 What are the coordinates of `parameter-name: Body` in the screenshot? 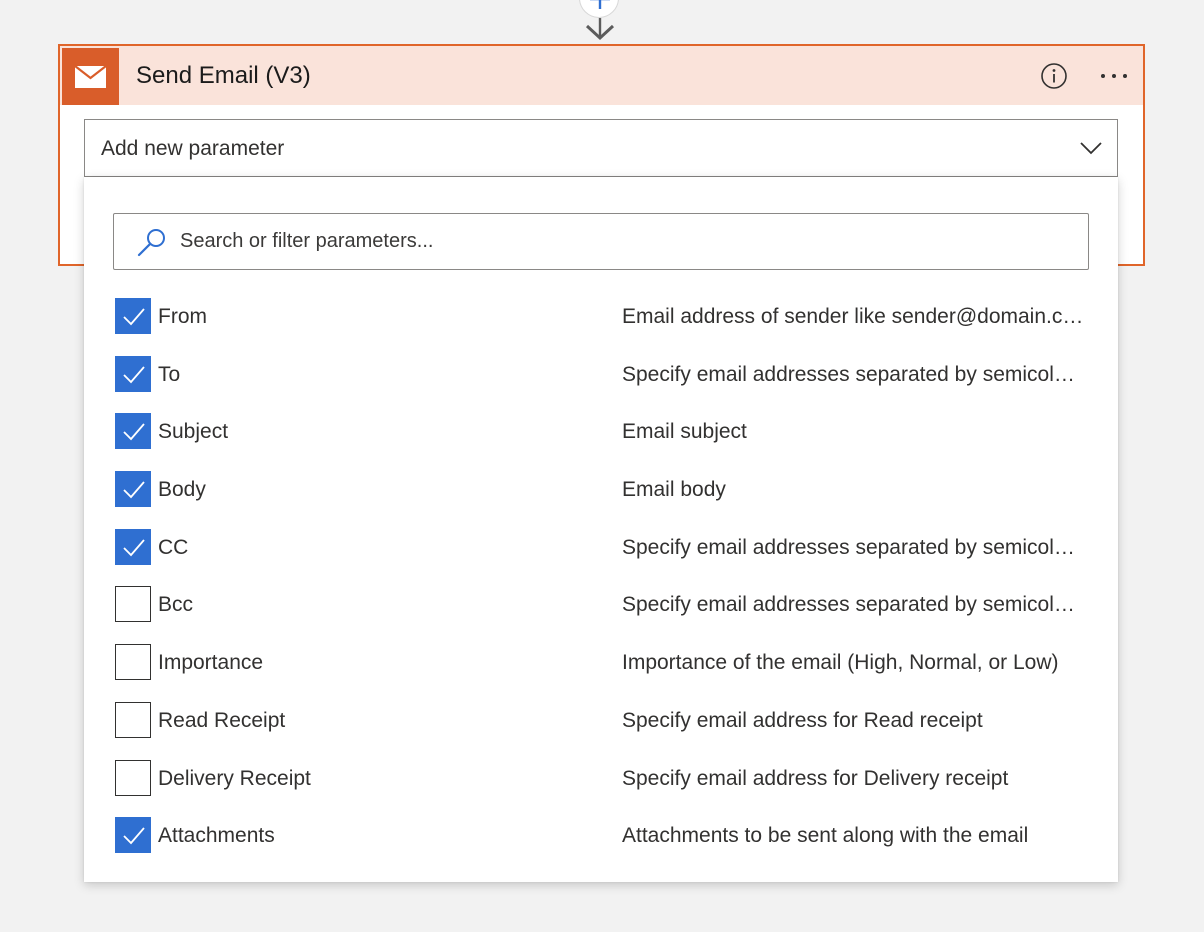 It's located at (182, 490).